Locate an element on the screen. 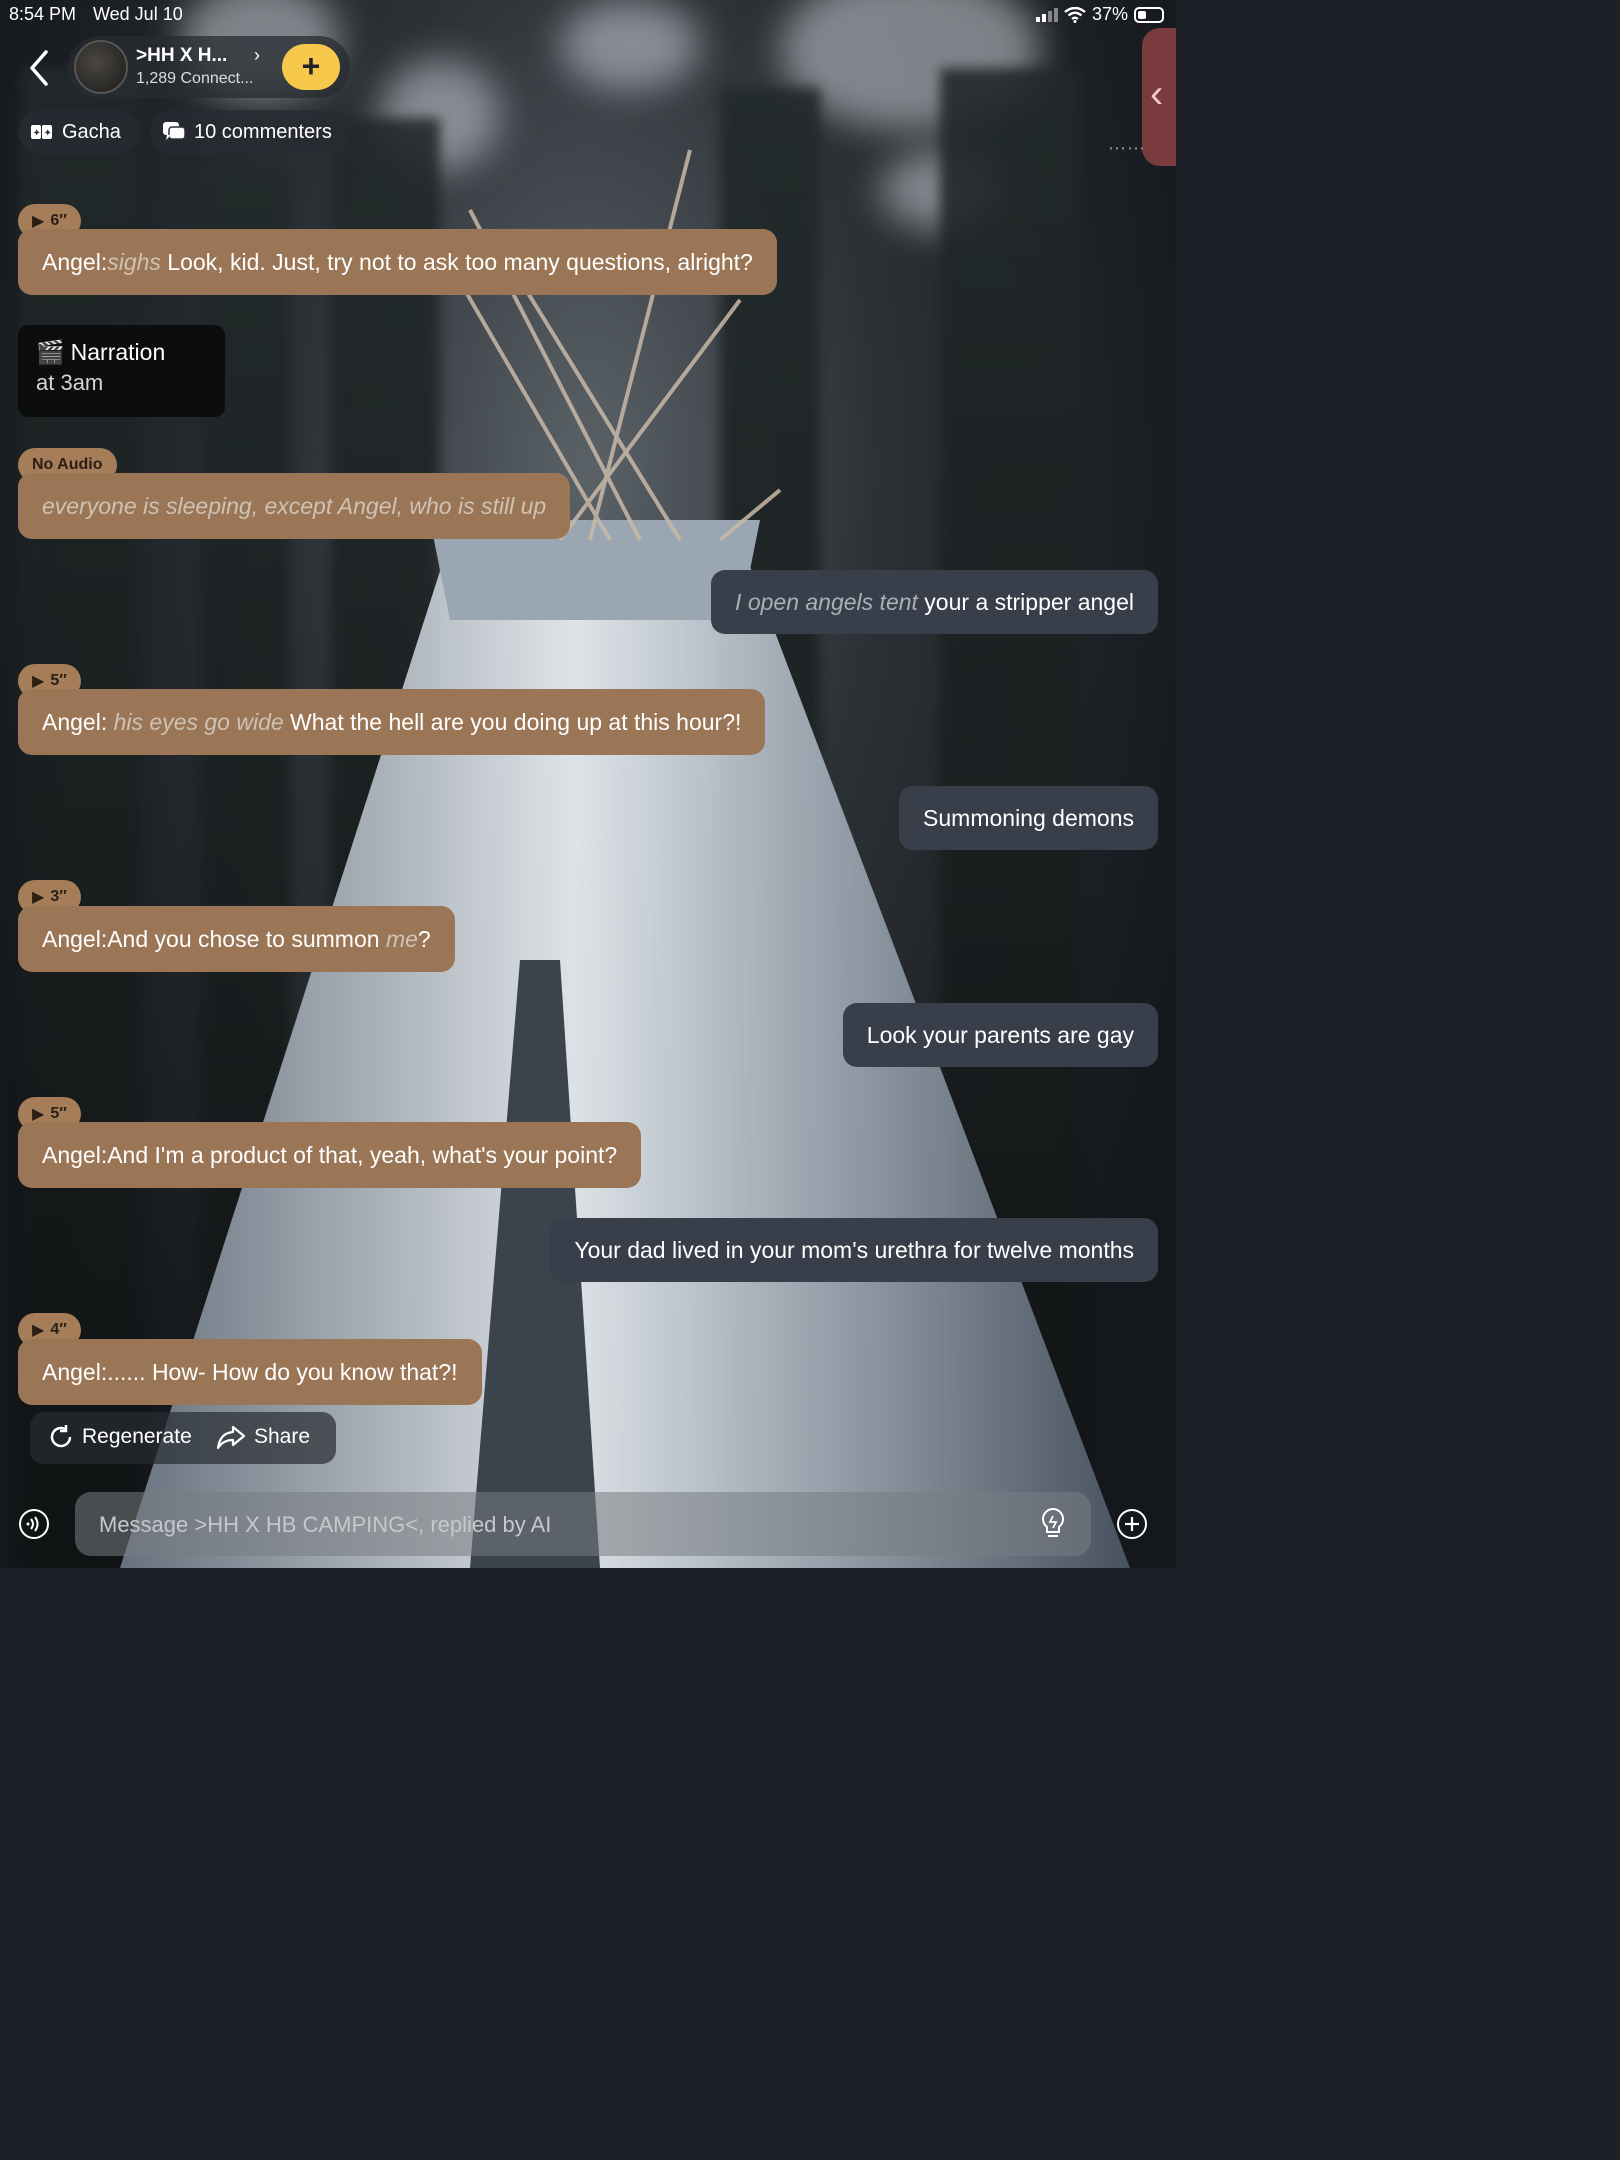  gacha-chip: ✦ ✦ Gacha is located at coordinates (78, 132).